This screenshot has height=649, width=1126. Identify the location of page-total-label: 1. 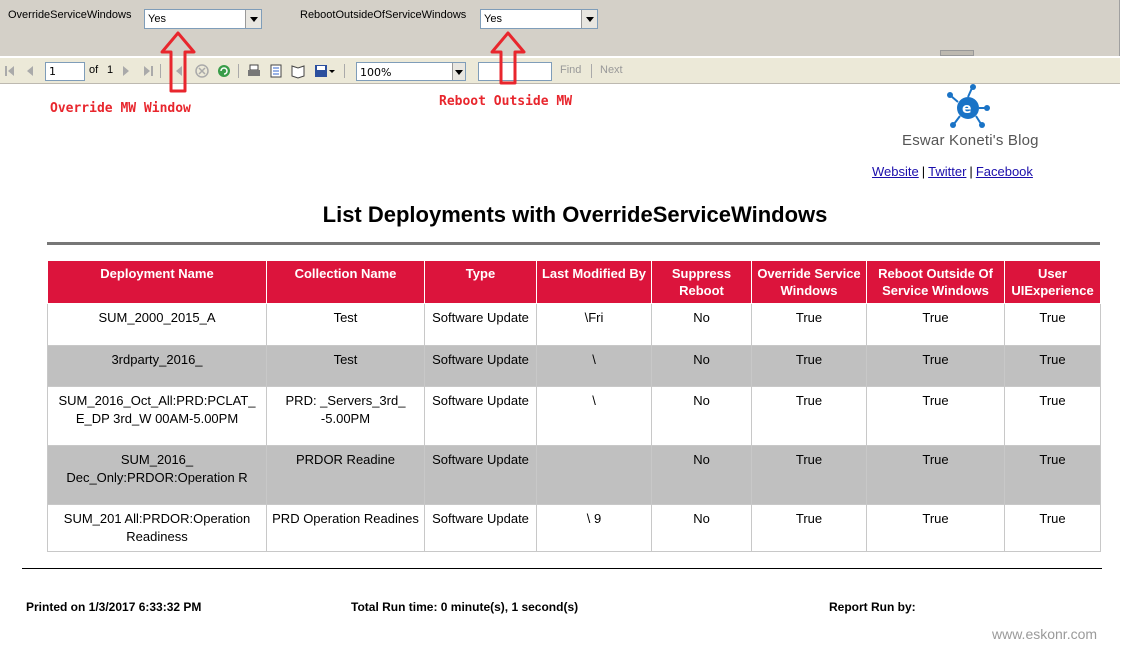
(110, 70).